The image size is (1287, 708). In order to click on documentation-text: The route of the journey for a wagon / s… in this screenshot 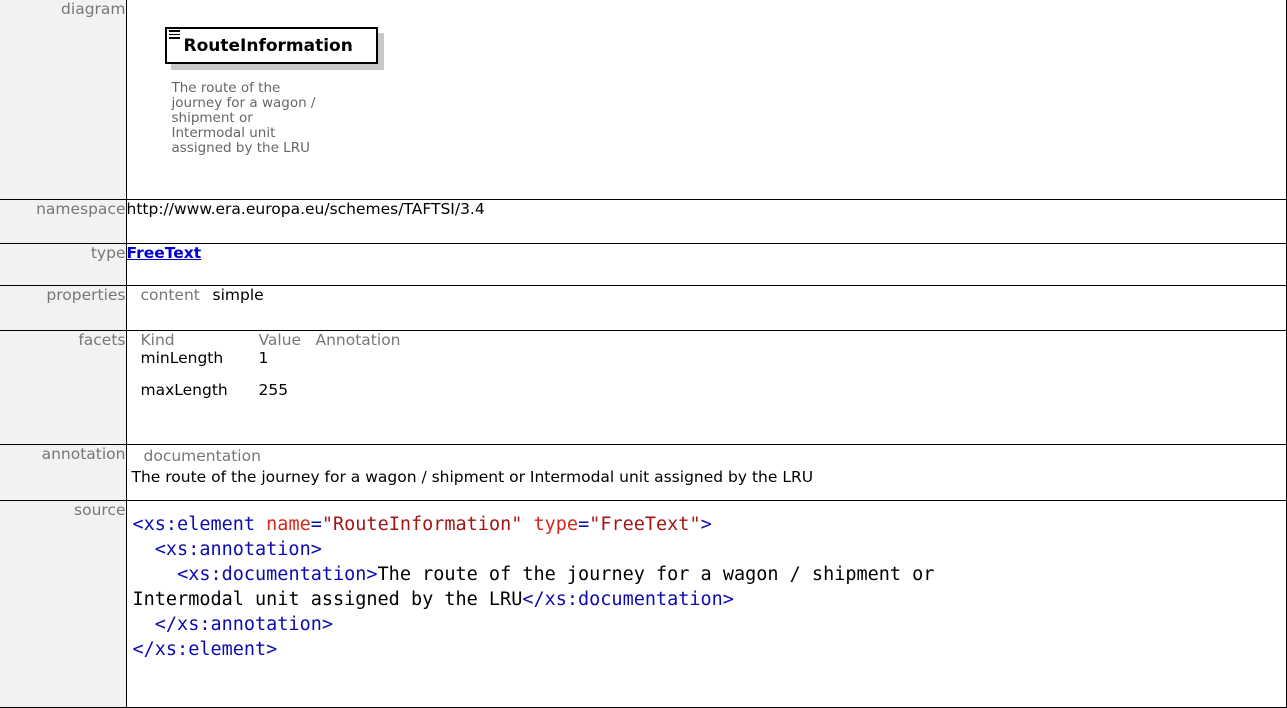, I will do `click(472, 477)`.